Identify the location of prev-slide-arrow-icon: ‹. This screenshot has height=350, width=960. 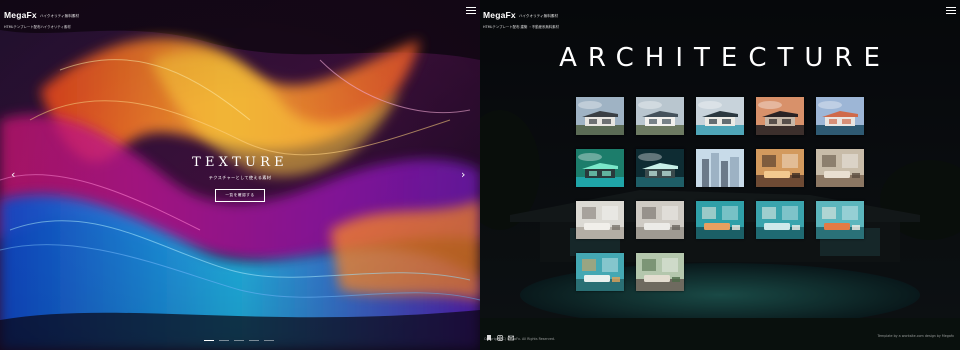
(13, 174).